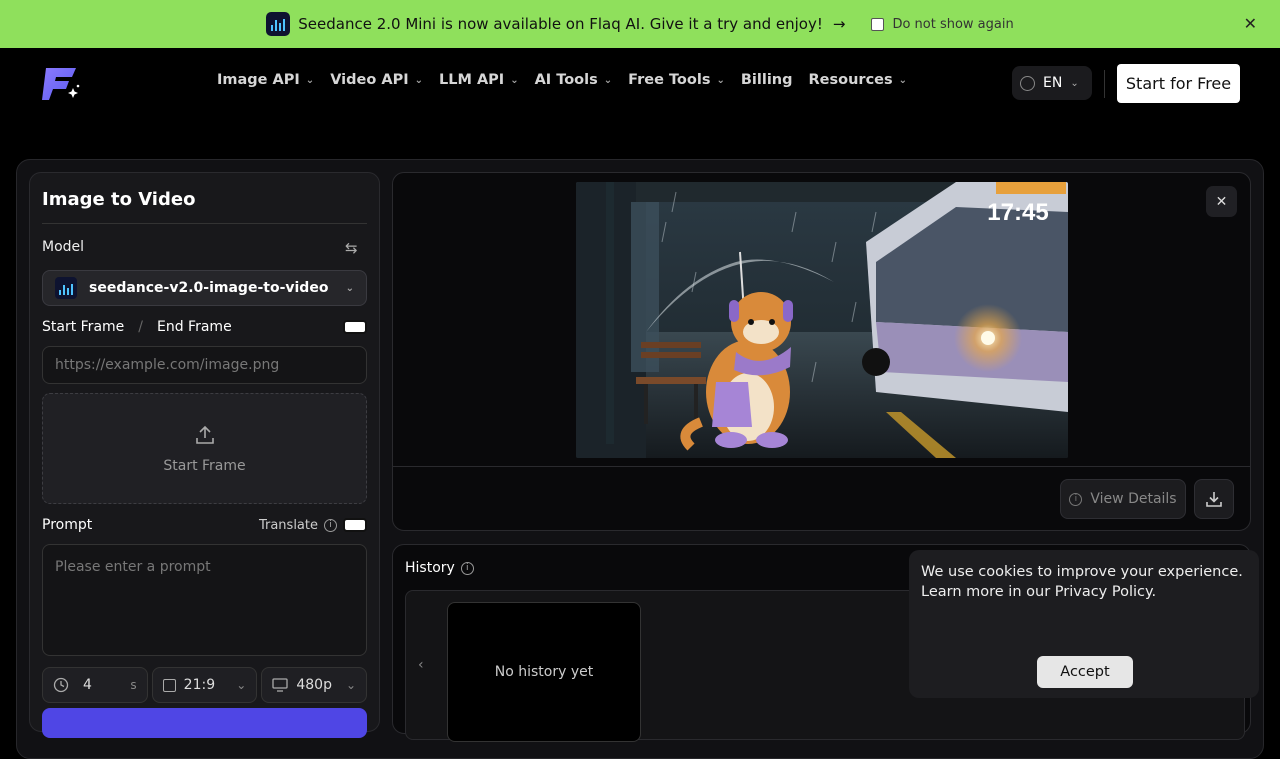  What do you see at coordinates (278, 24) in the screenshot?
I see `seedance-logo-icon` at bounding box center [278, 24].